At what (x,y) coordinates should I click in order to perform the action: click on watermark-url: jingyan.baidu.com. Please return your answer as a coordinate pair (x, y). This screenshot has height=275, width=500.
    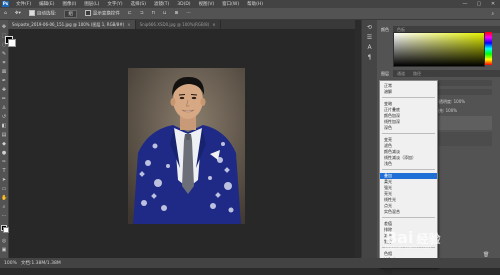
    Looking at the image, I should click on (408, 248).